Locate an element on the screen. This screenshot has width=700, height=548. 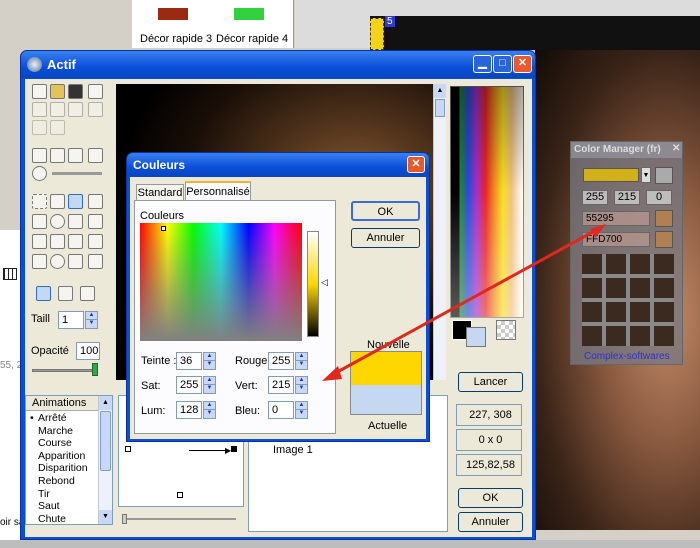
annotation-arrows is located at coordinates (464, 302).